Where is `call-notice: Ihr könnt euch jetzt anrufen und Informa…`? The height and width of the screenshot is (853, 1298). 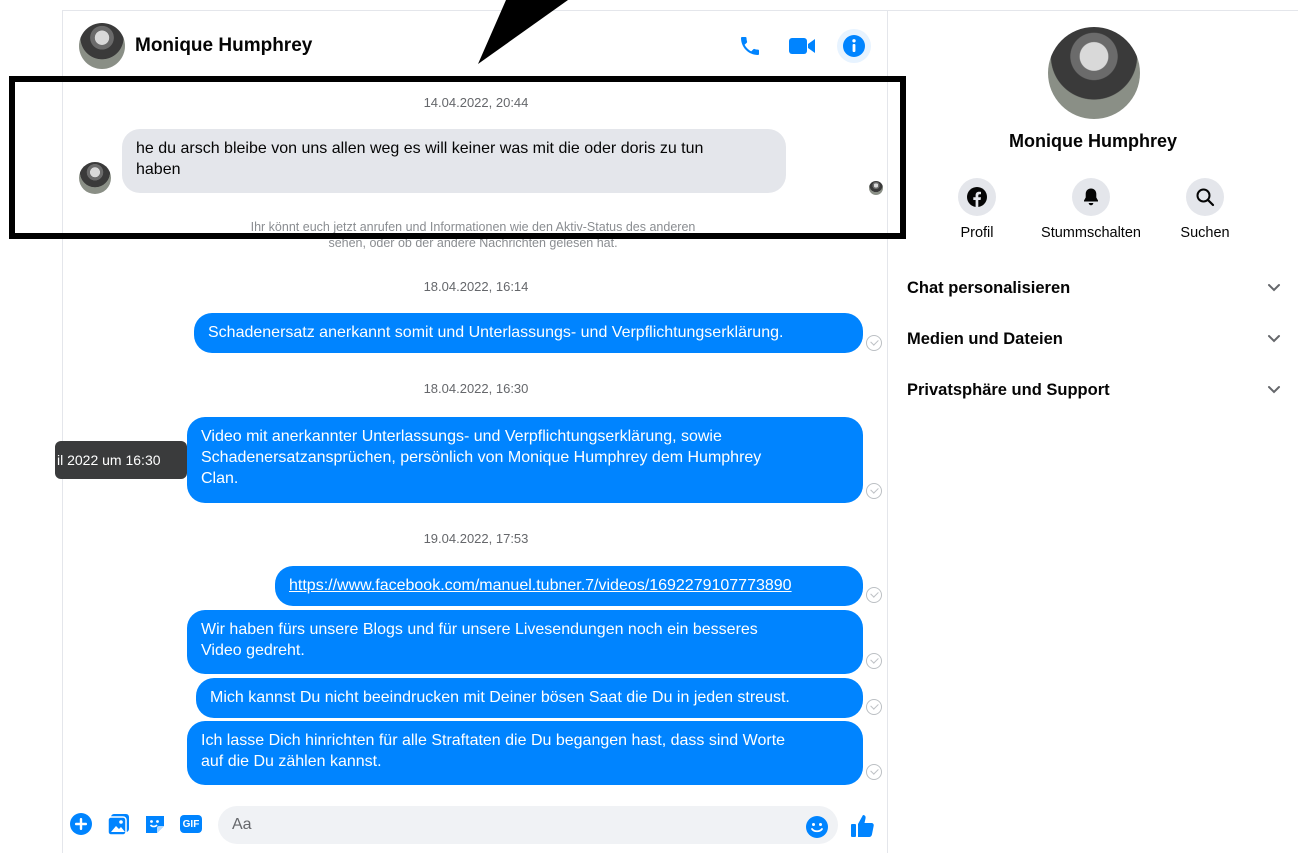
call-notice: Ihr könnt euch jetzt anrufen und Informa… is located at coordinates (473, 235).